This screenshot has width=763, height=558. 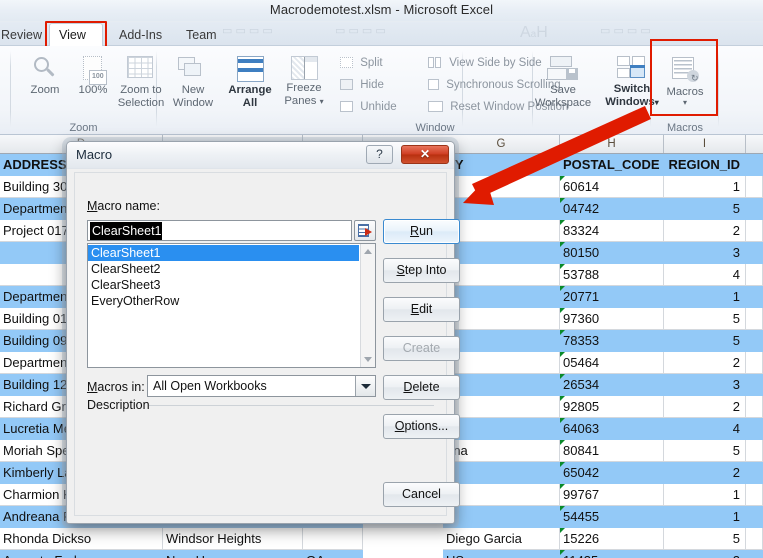 I want to click on column-header-j, so click(x=754, y=144).